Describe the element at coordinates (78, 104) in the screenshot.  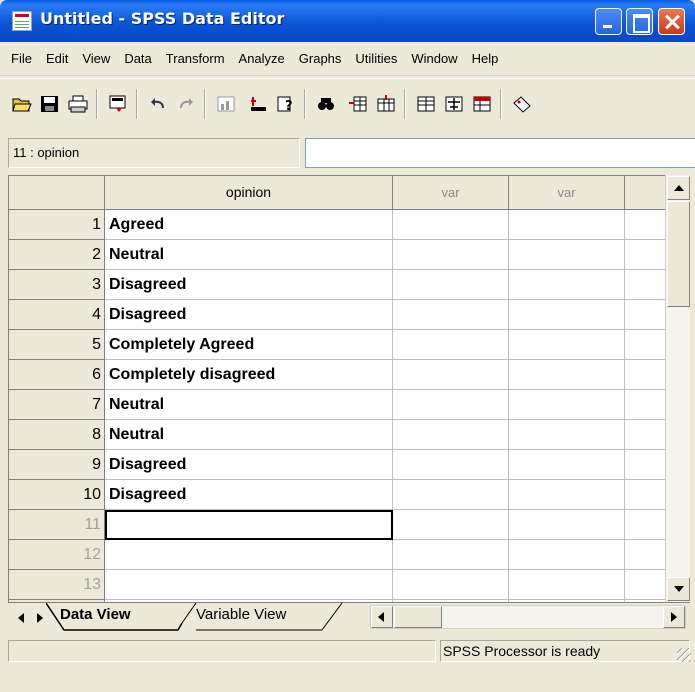
I see `print-icon` at that location.